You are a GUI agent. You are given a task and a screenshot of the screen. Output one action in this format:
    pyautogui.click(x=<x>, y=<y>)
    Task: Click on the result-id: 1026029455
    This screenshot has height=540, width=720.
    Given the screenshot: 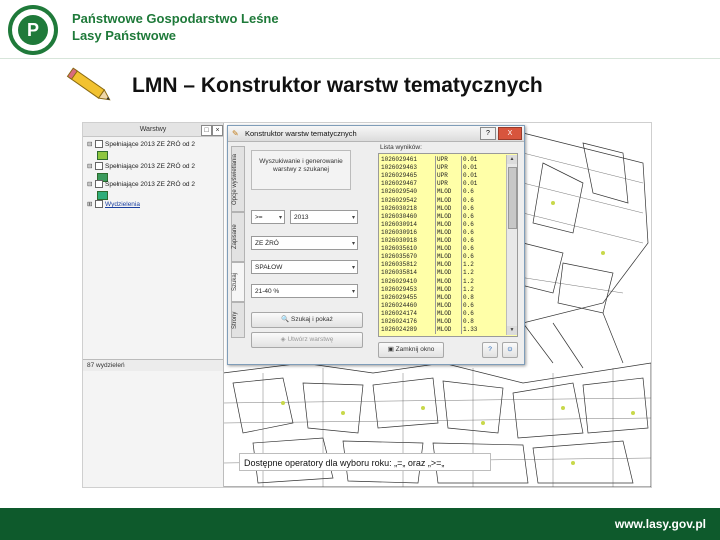 What is the action you would take?
    pyautogui.click(x=399, y=297)
    